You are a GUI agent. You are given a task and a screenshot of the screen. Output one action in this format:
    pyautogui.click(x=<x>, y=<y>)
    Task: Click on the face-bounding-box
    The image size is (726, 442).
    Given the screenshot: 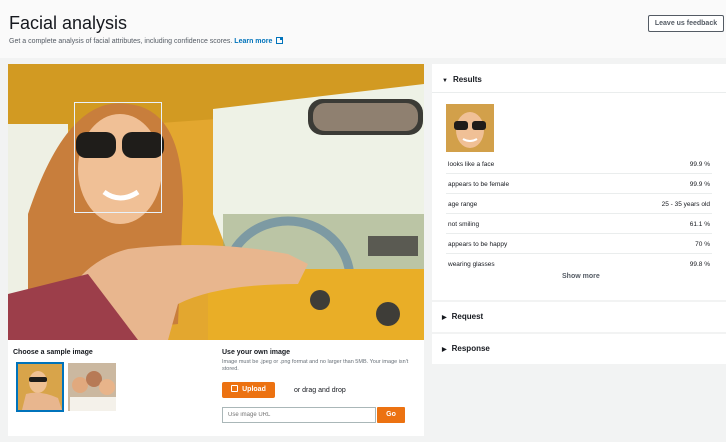 What is the action you would take?
    pyautogui.click(x=118, y=157)
    